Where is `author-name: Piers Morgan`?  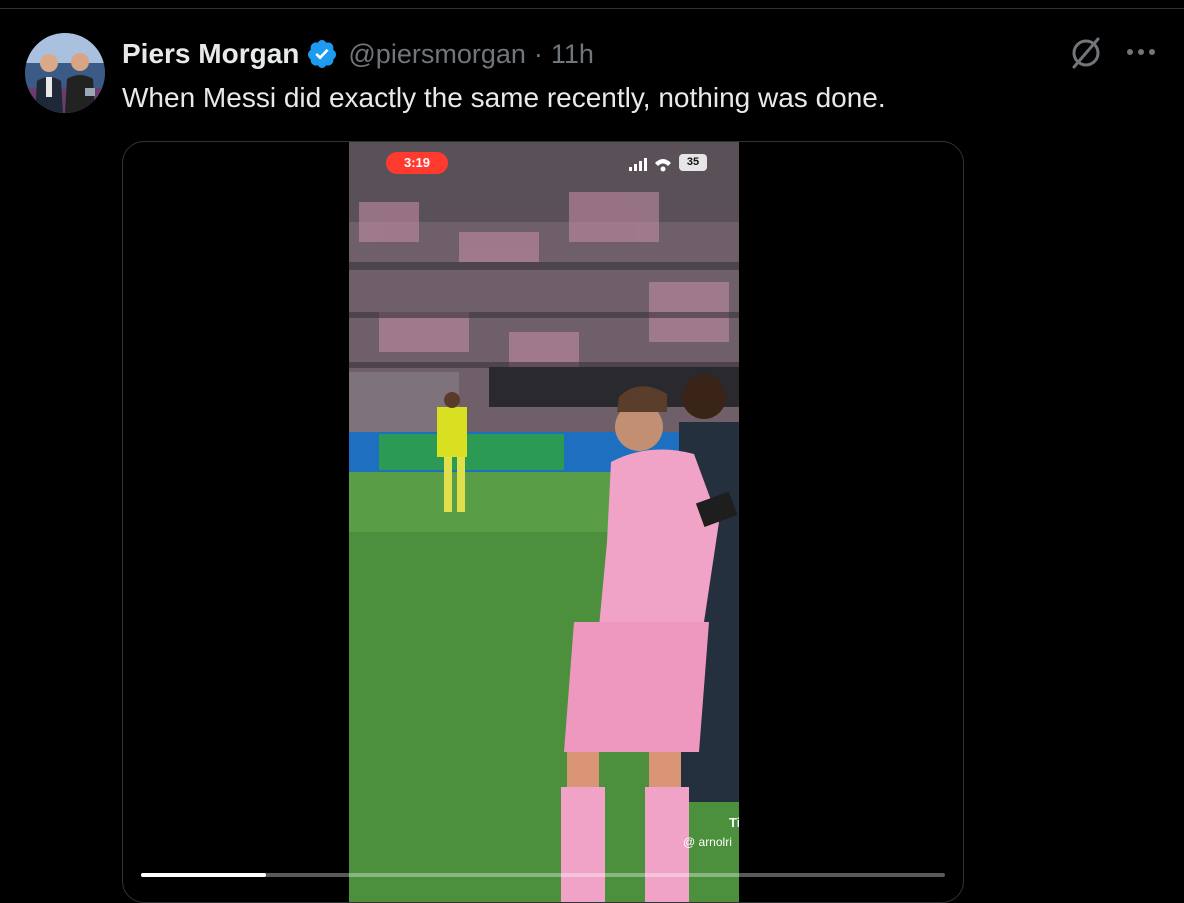
author-name: Piers Morgan is located at coordinates (210, 54).